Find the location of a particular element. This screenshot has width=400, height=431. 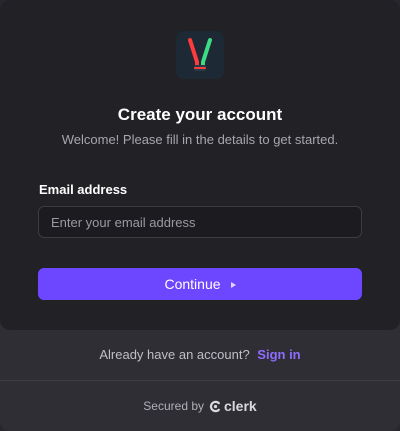

play-icon is located at coordinates (233, 284).